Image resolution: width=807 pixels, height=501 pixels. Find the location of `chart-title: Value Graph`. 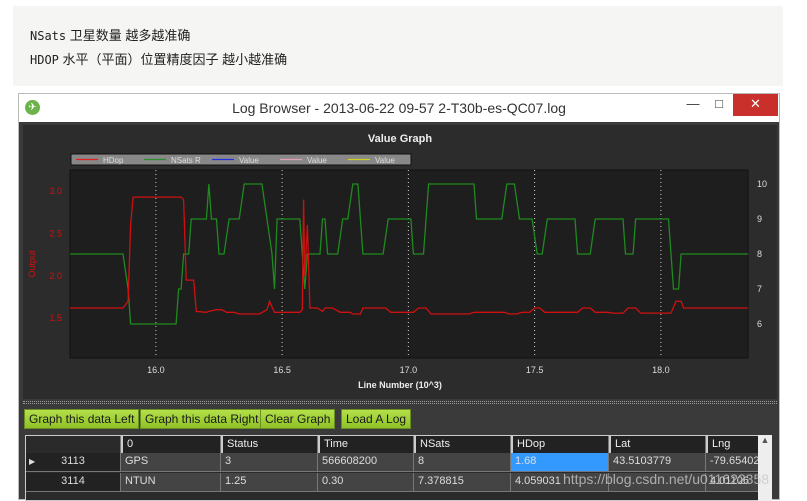

chart-title: Value Graph is located at coordinates (400, 139).